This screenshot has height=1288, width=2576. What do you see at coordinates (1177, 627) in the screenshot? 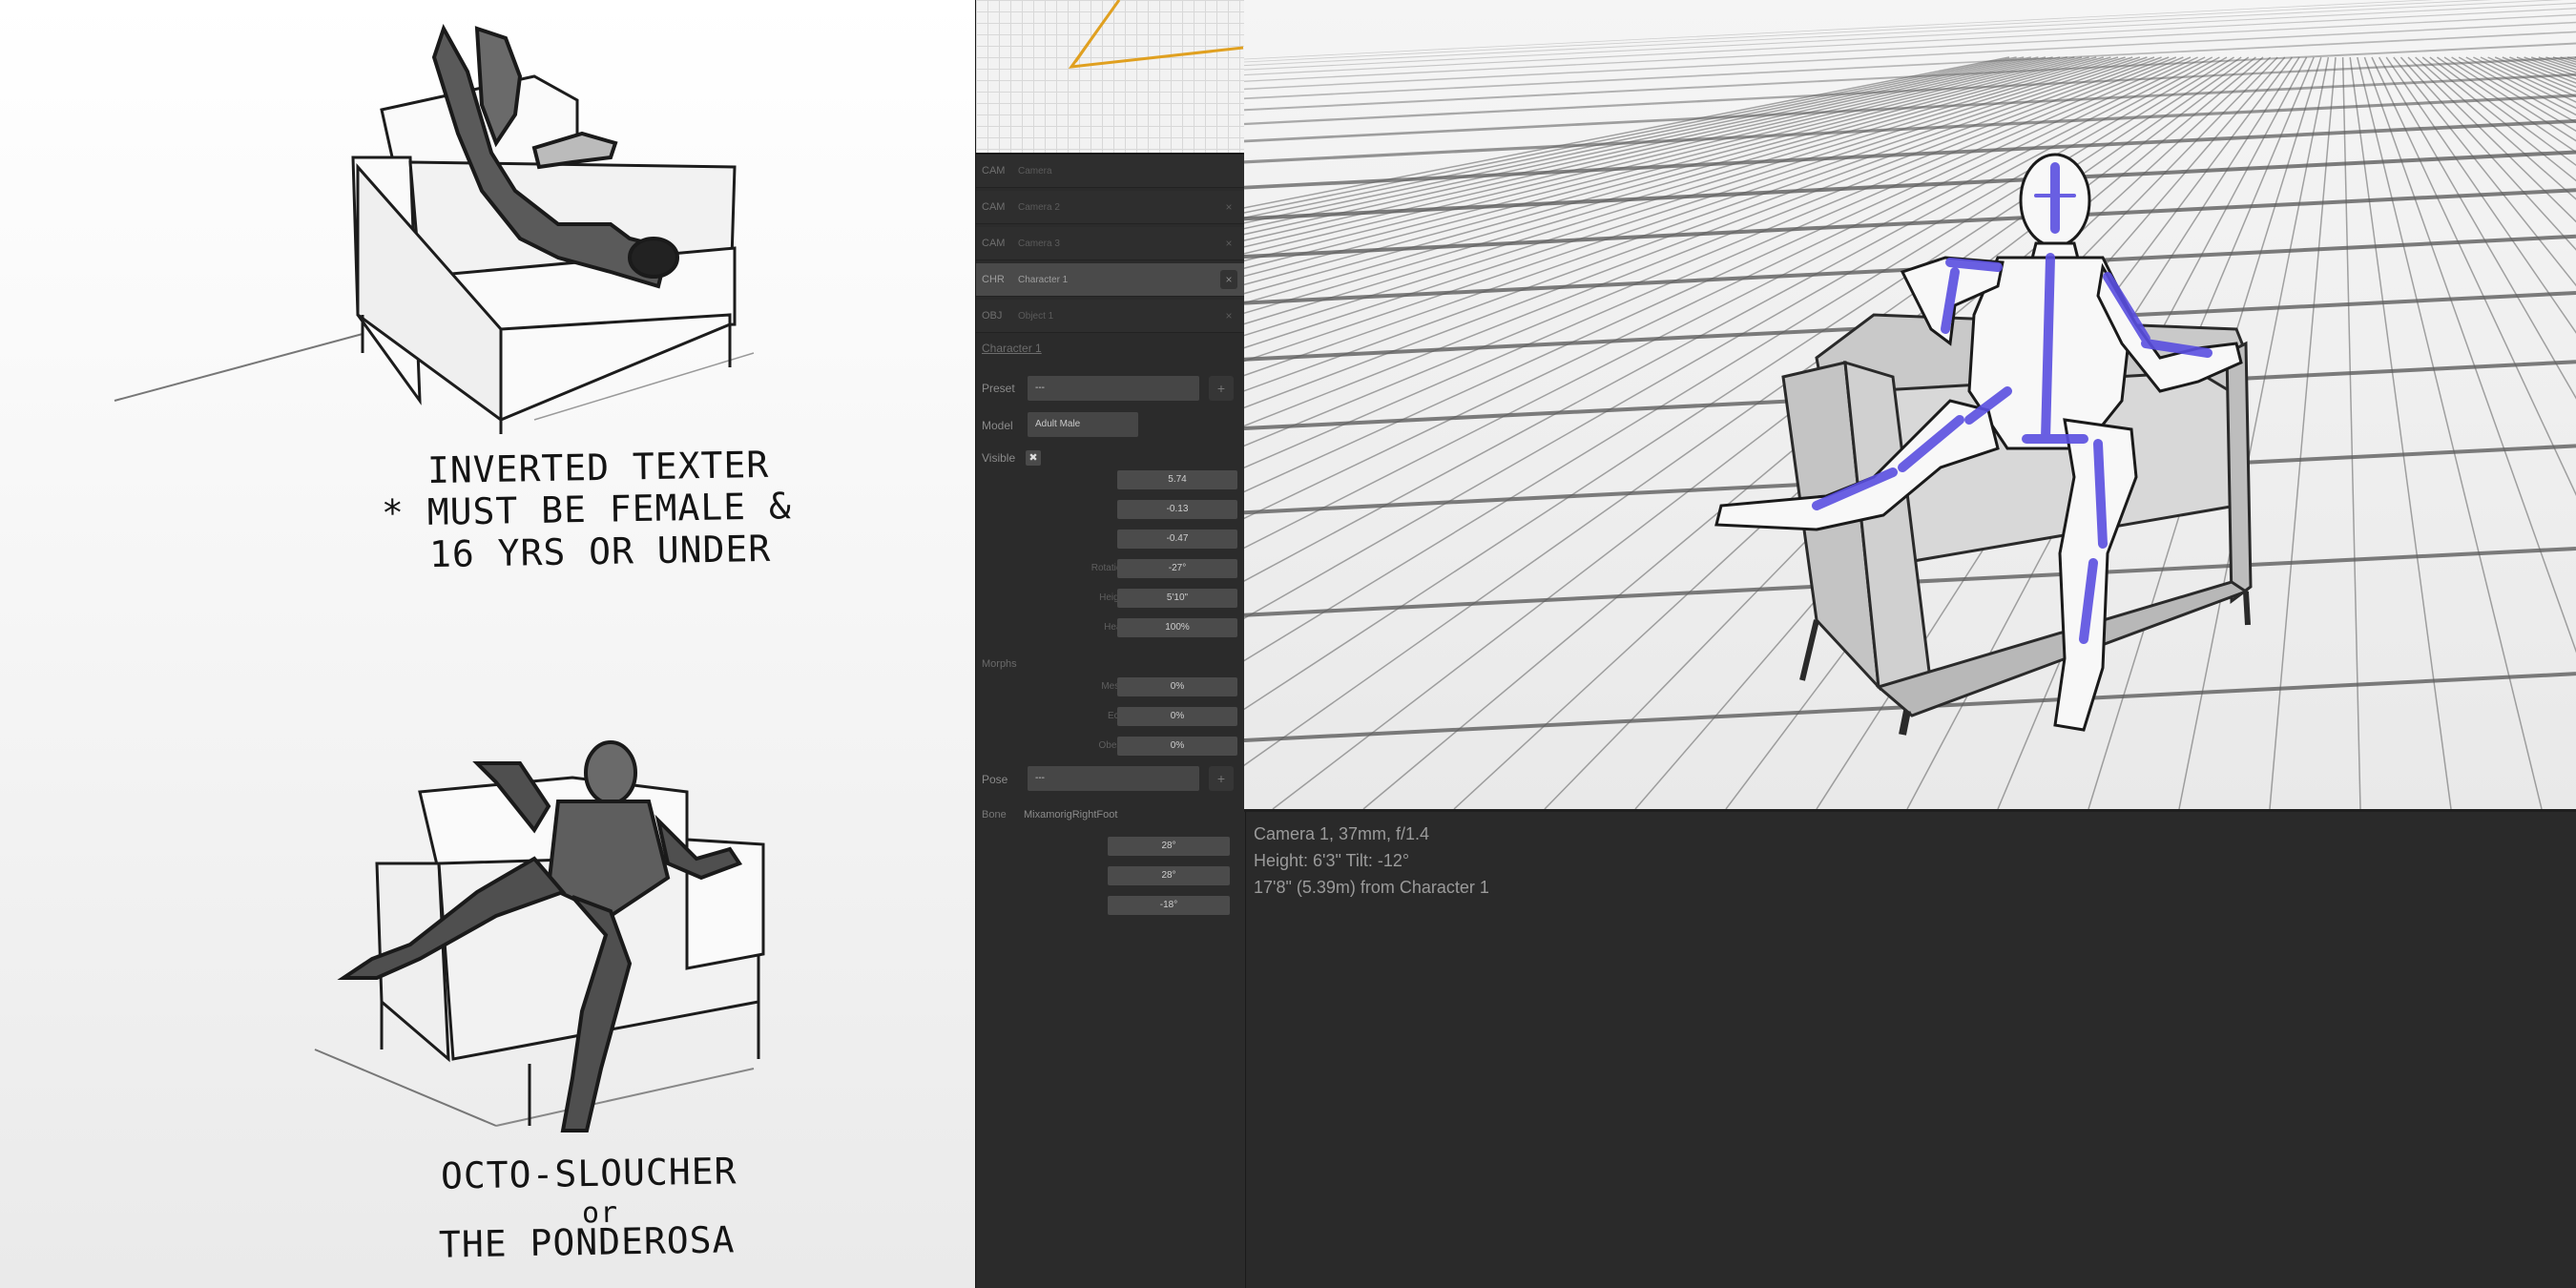
I see `head-field: 100%` at bounding box center [1177, 627].